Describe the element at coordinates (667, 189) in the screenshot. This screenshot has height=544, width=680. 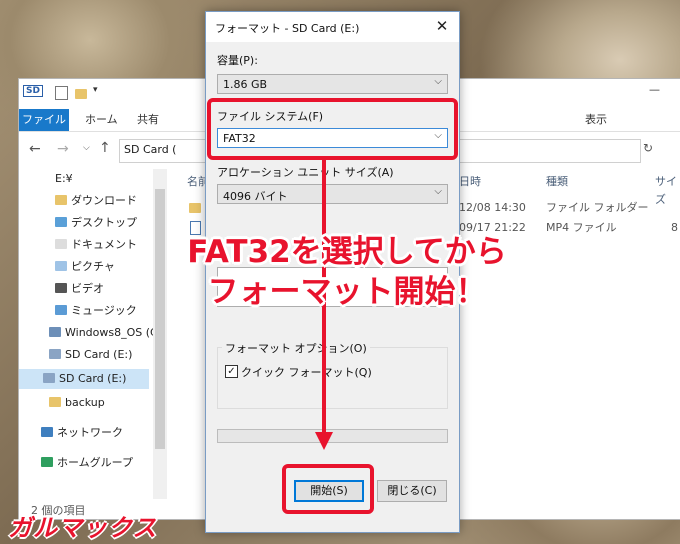
I see `column-header-size: サイズ` at that location.